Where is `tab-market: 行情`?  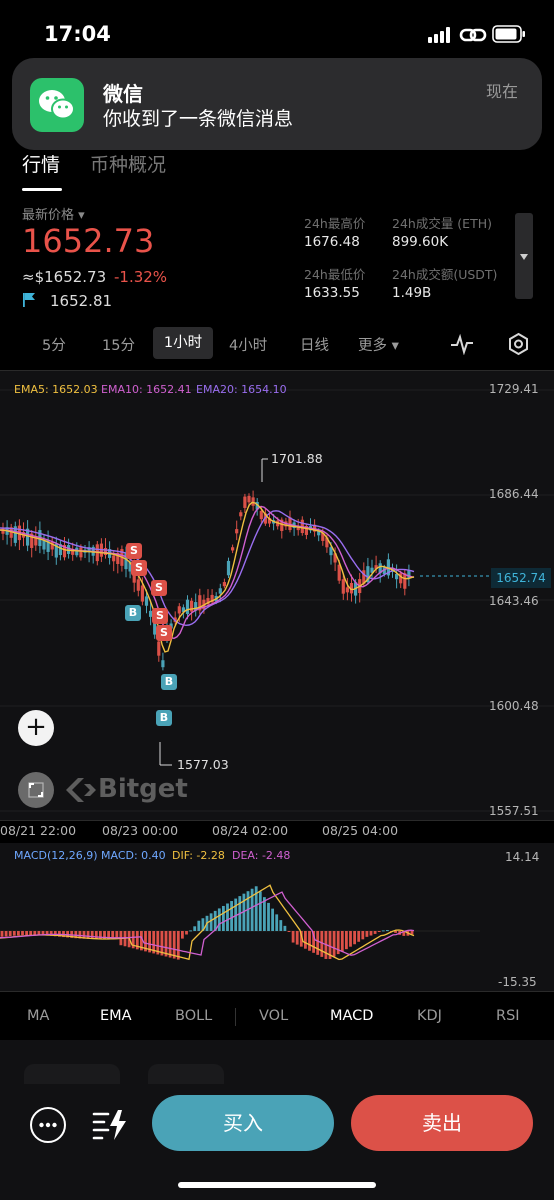
tab-market: 行情 is located at coordinates (41, 163).